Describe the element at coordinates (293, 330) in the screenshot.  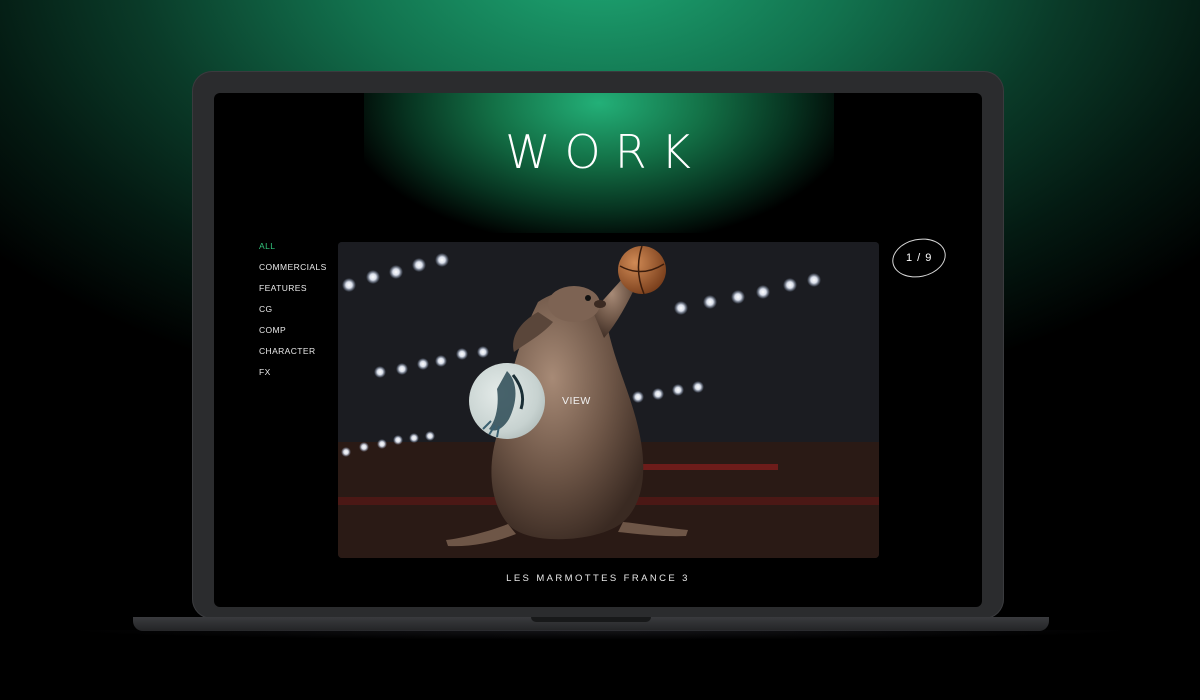
I see `nav-item-comp: COMP` at that location.